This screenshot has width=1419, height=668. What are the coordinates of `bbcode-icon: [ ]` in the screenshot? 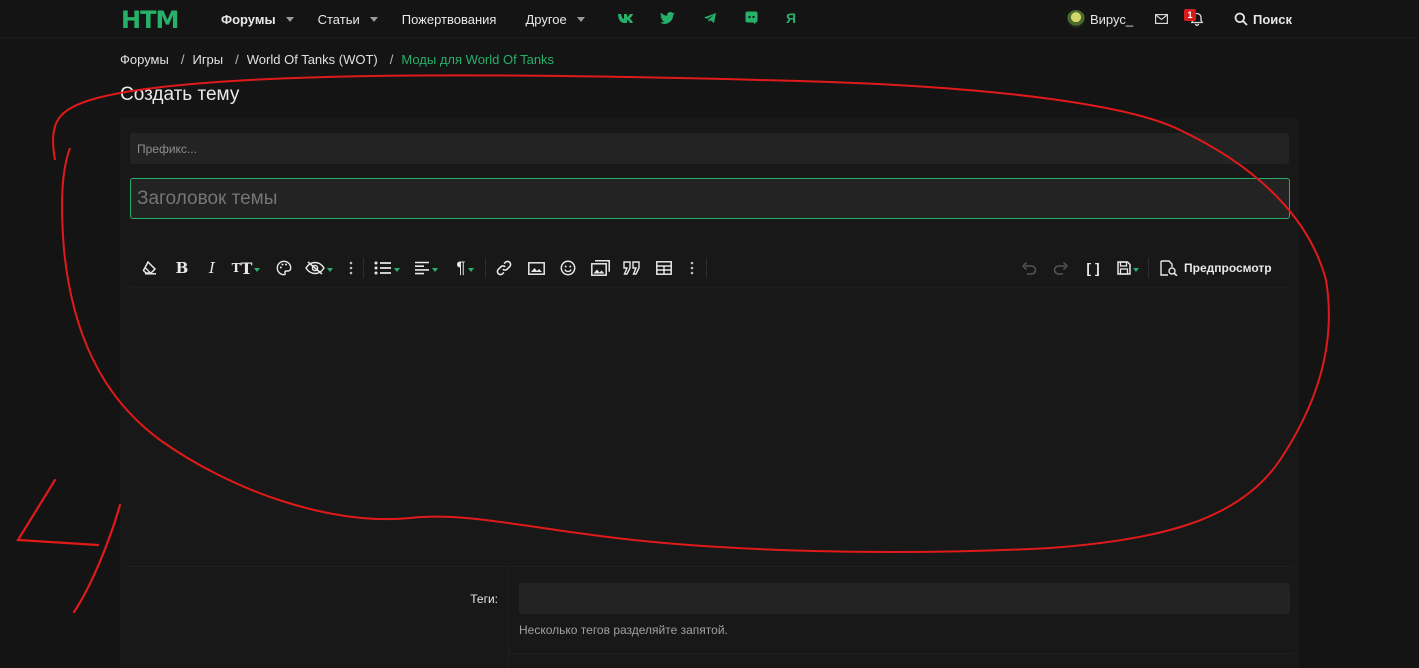 It's located at (1093, 268).